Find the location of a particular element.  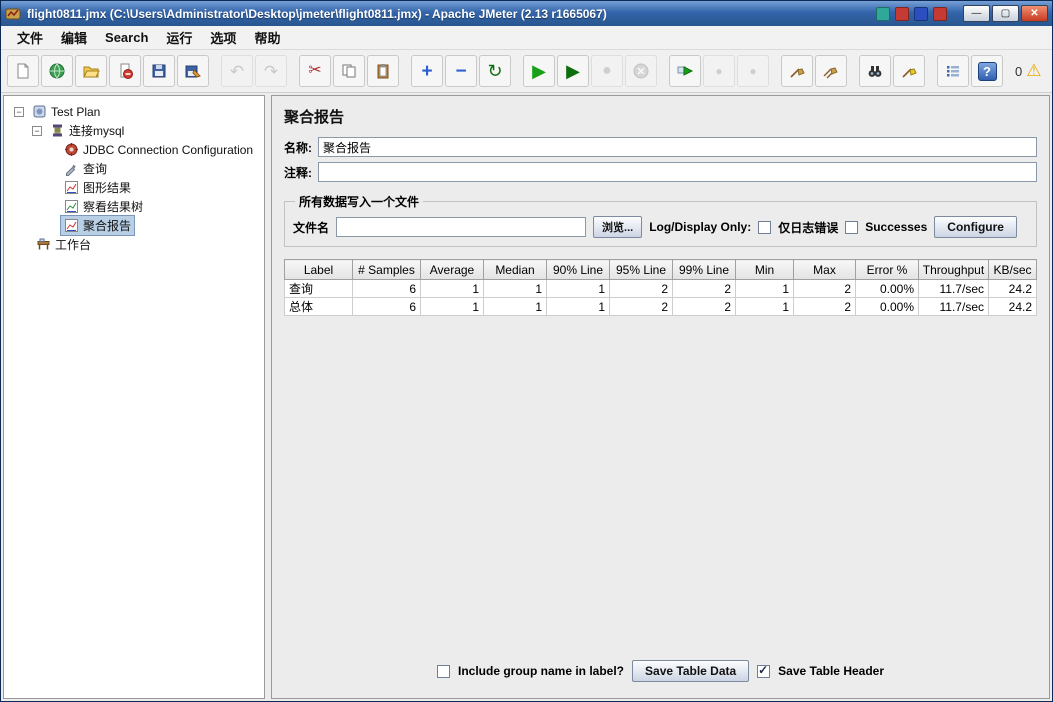

undo-button: ↶ is located at coordinates (237, 71).